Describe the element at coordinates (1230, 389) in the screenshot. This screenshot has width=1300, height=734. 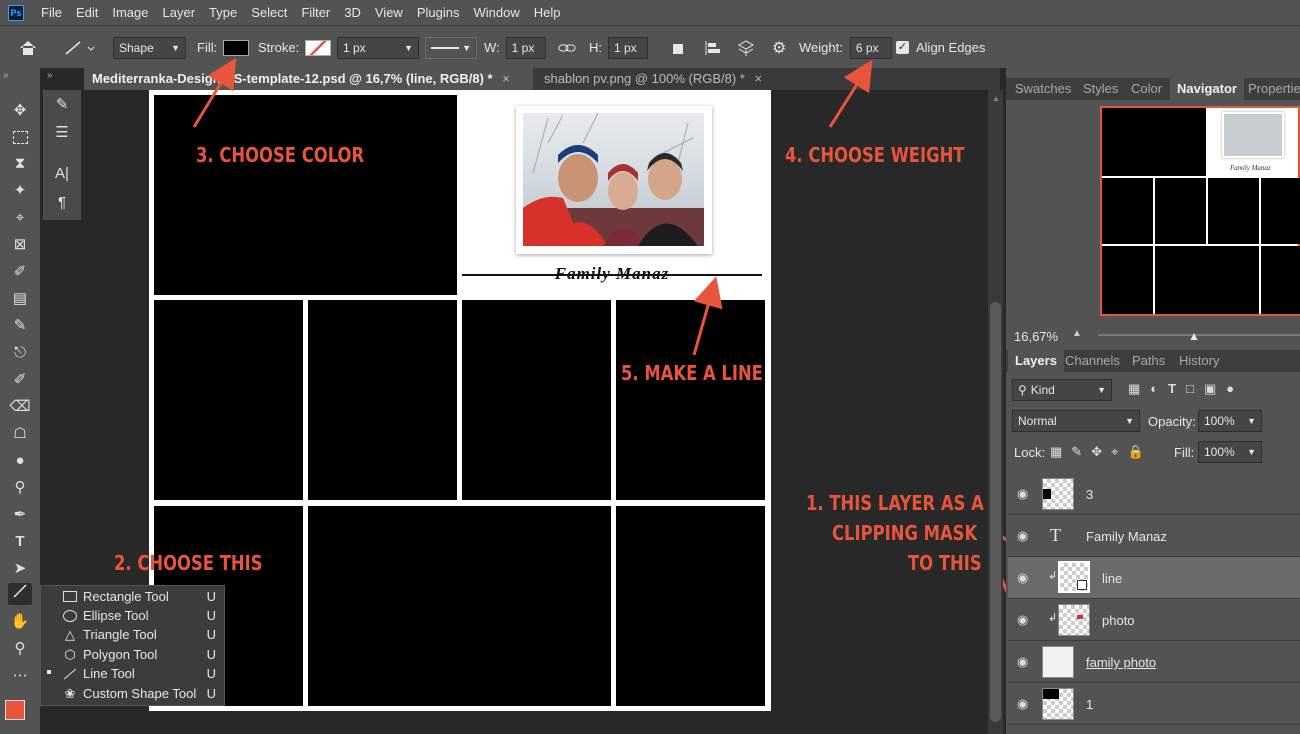
I see `filter-toggle-icon: ●` at that location.